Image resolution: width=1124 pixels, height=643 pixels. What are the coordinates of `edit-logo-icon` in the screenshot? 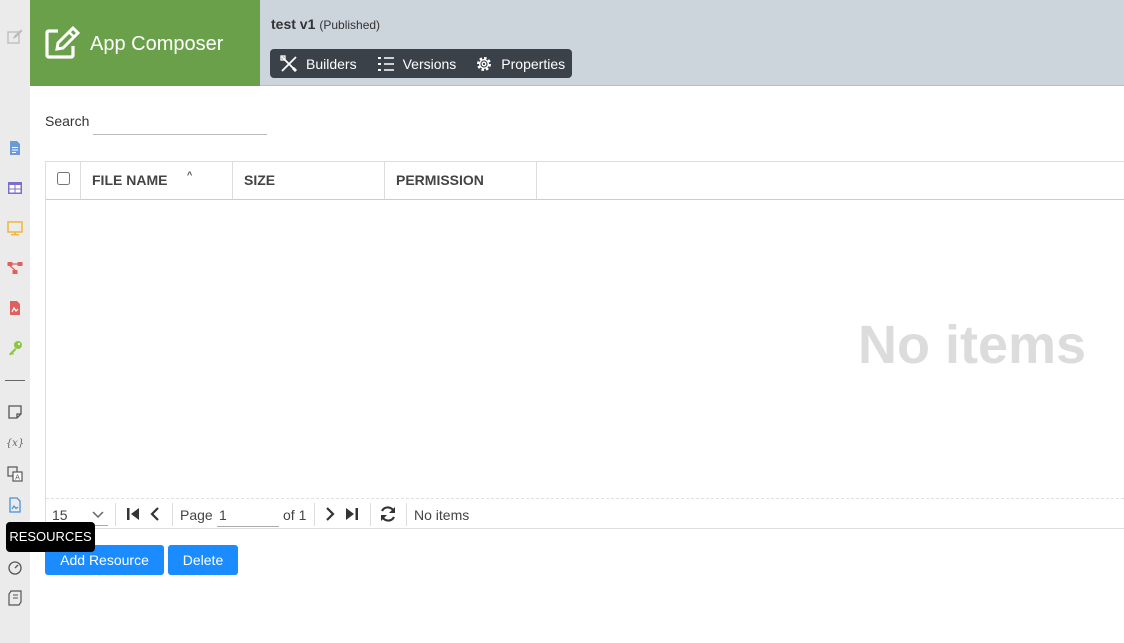 It's located at (62, 42).